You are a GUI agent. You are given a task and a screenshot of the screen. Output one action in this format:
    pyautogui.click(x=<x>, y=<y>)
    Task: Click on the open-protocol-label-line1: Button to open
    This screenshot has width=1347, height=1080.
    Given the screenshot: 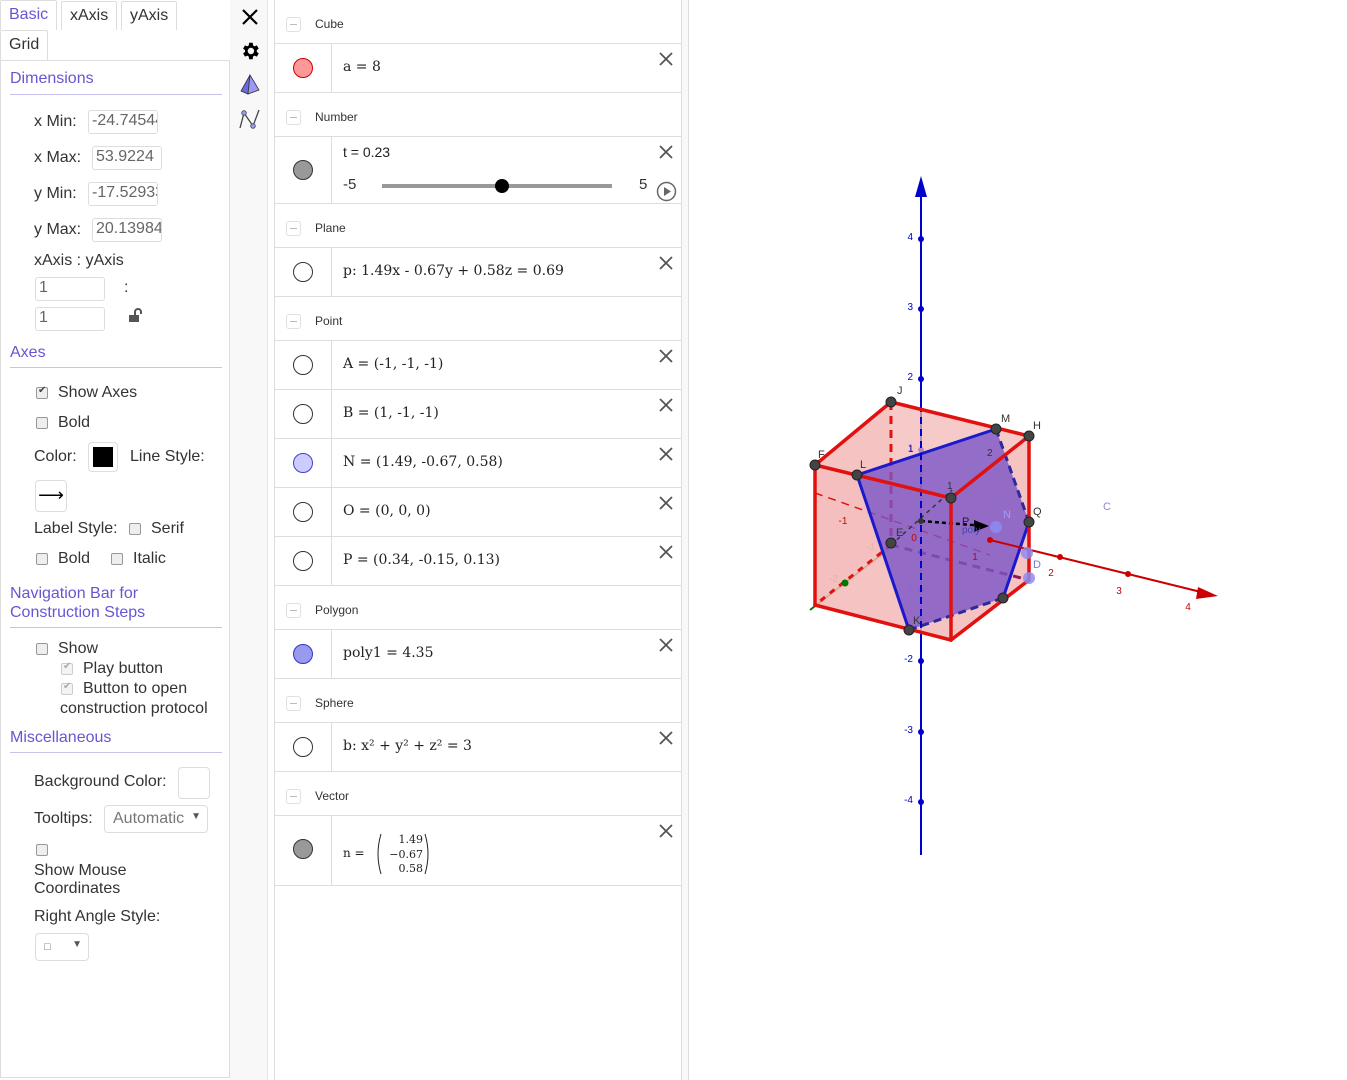 What is the action you would take?
    pyautogui.click(x=135, y=688)
    